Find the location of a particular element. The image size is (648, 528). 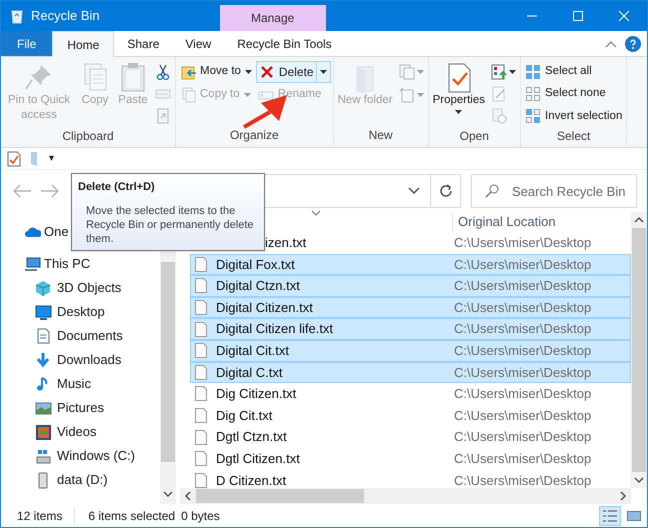

status-text: 0 bytes is located at coordinates (200, 516).